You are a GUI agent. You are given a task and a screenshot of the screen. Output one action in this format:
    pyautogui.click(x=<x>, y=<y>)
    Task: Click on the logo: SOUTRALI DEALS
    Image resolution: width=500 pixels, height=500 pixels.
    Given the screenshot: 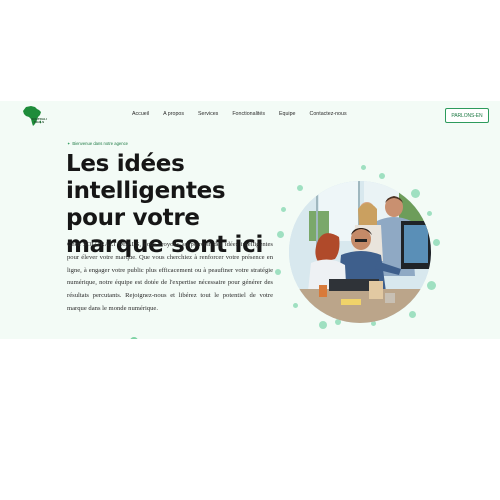 What is the action you would take?
    pyautogui.click(x=33, y=116)
    